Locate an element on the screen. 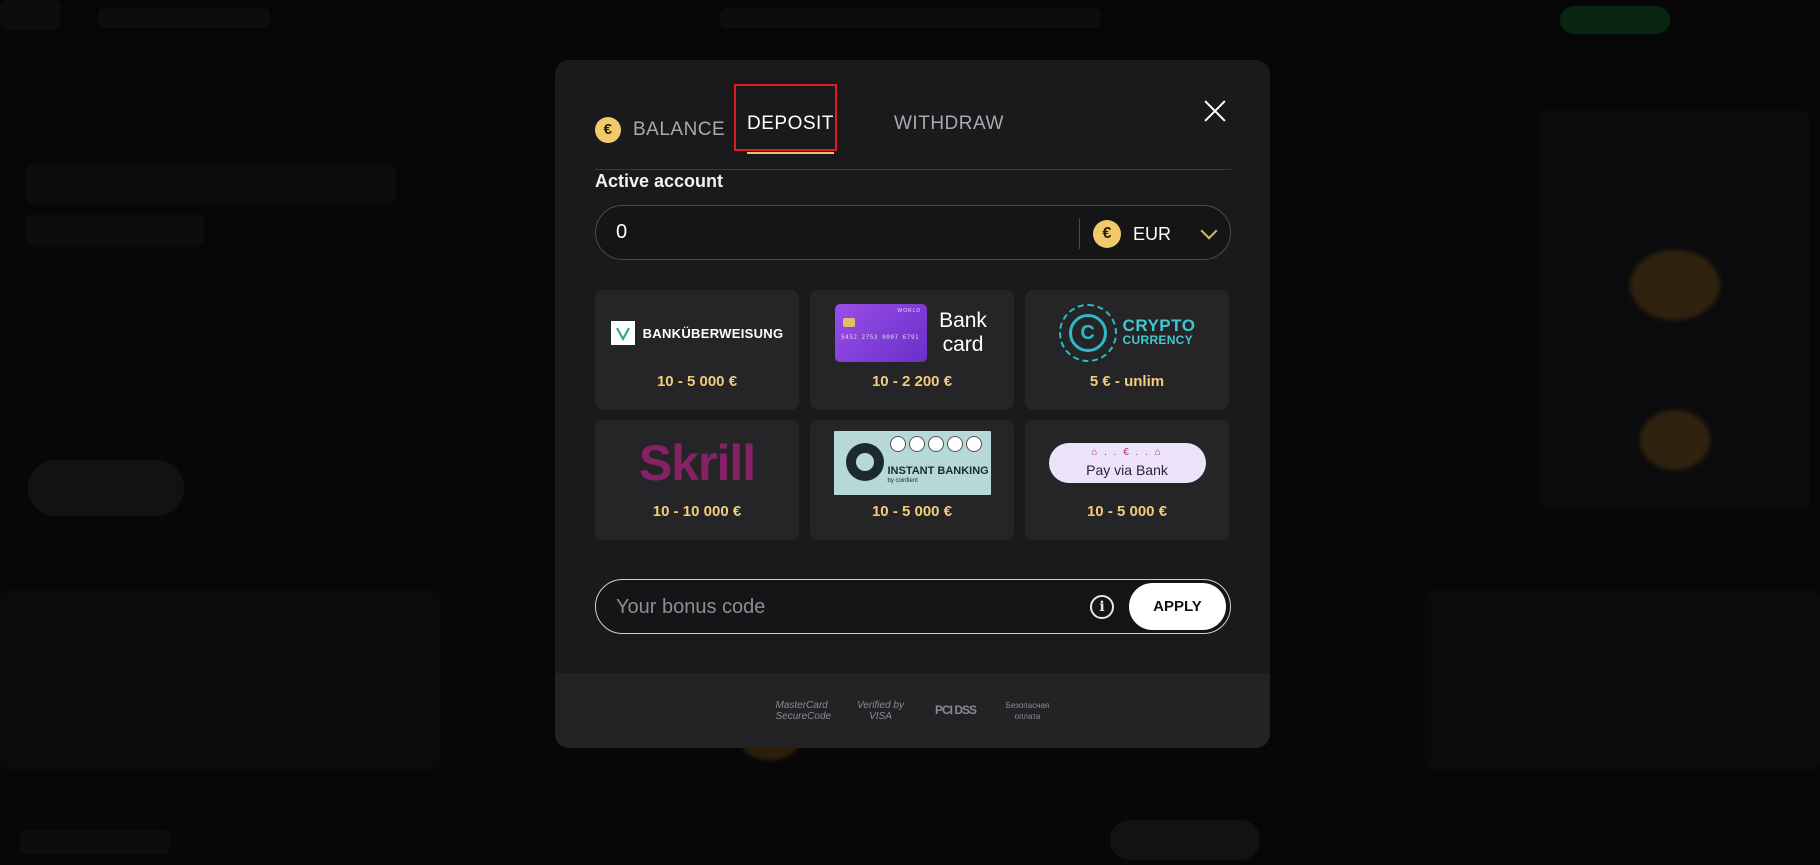 The image size is (1820, 865). tab-withdraw: WITHDRAW is located at coordinates (949, 130).